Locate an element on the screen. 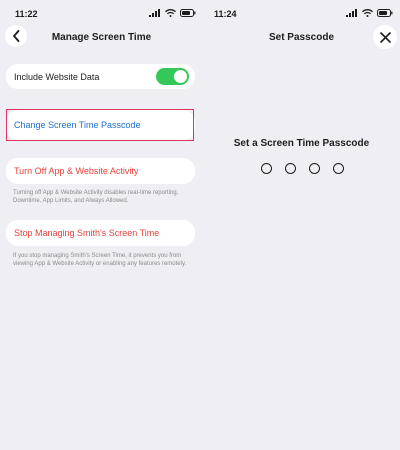  close-button is located at coordinates (385, 37).